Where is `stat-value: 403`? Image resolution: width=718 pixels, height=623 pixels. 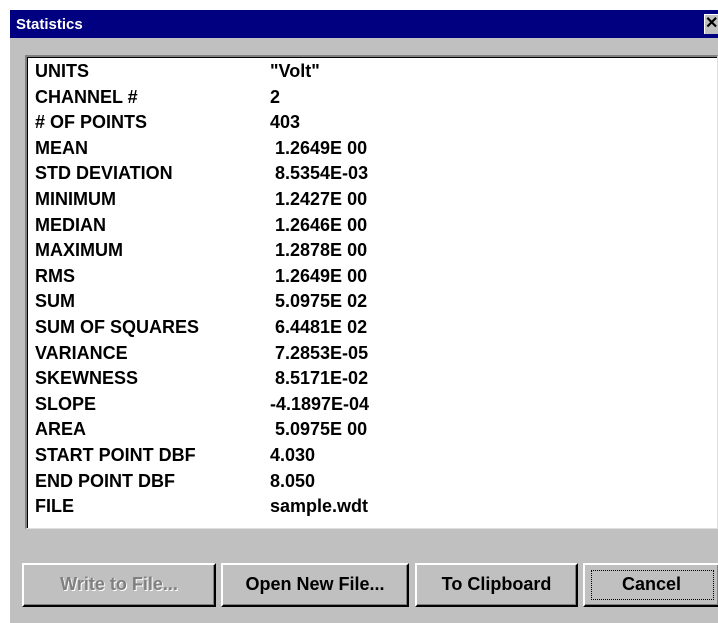
stat-value: 403 is located at coordinates (285, 122).